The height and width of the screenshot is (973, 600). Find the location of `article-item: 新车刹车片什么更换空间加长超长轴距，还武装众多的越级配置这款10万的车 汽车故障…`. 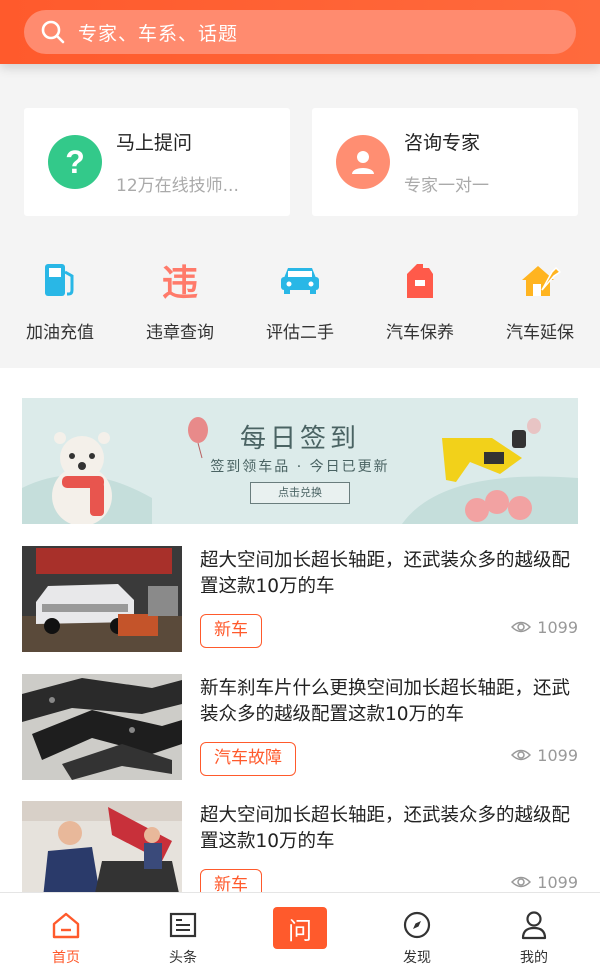

article-item: 新车刹车片什么更换空间加长超长轴距，还武装众多的越级配置这款10万的车 汽车故障… is located at coordinates (300, 728).